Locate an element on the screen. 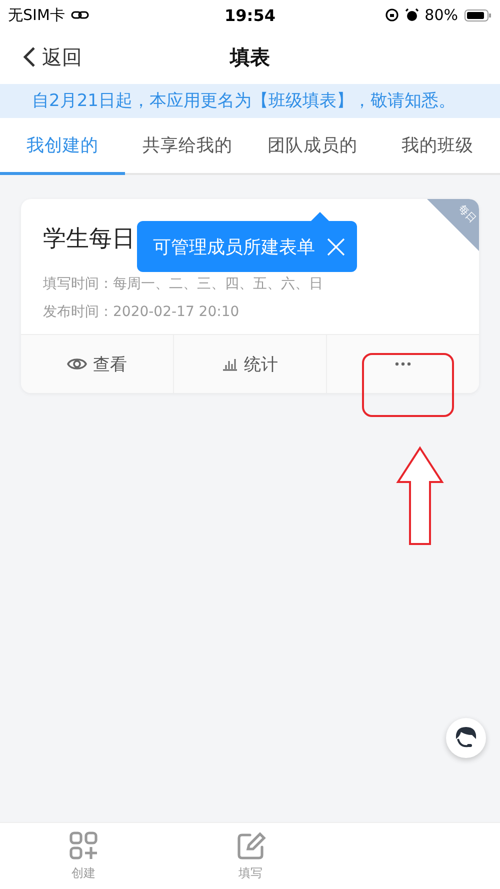 This screenshot has height=889, width=500. publish-time: 发布时间：2020-02-17 20:10 is located at coordinates (141, 312).